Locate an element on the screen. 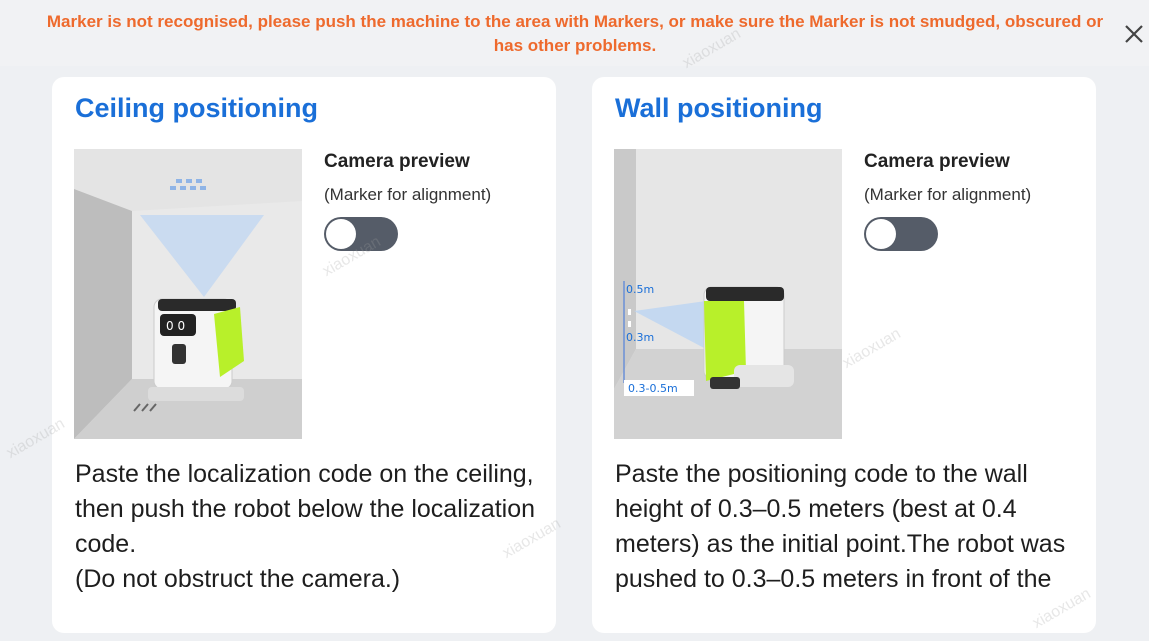 This screenshot has height=641, width=1149. svg-text: 0 0 is located at coordinates (175, 326).